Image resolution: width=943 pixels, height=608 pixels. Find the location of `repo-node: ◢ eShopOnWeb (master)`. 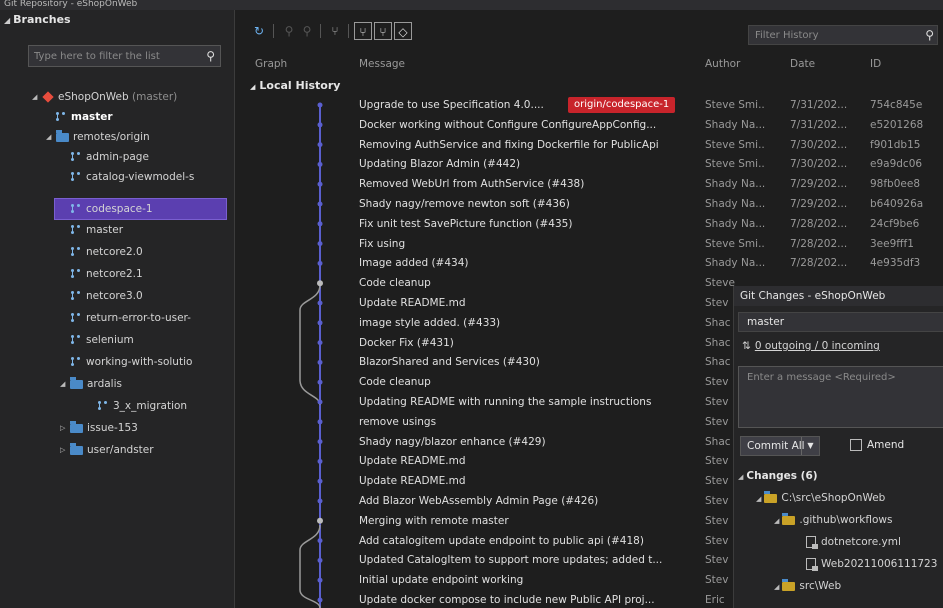

repo-node: ◢ eShopOnWeb (master) is located at coordinates (104, 97).